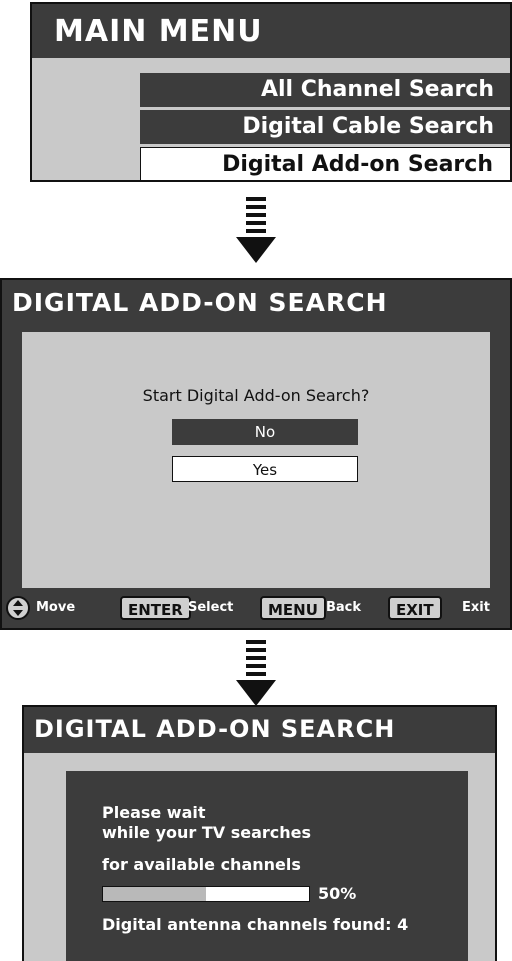 The image size is (512, 961). What do you see at coordinates (18, 608) in the screenshot?
I see `dpad-icon` at bounding box center [18, 608].